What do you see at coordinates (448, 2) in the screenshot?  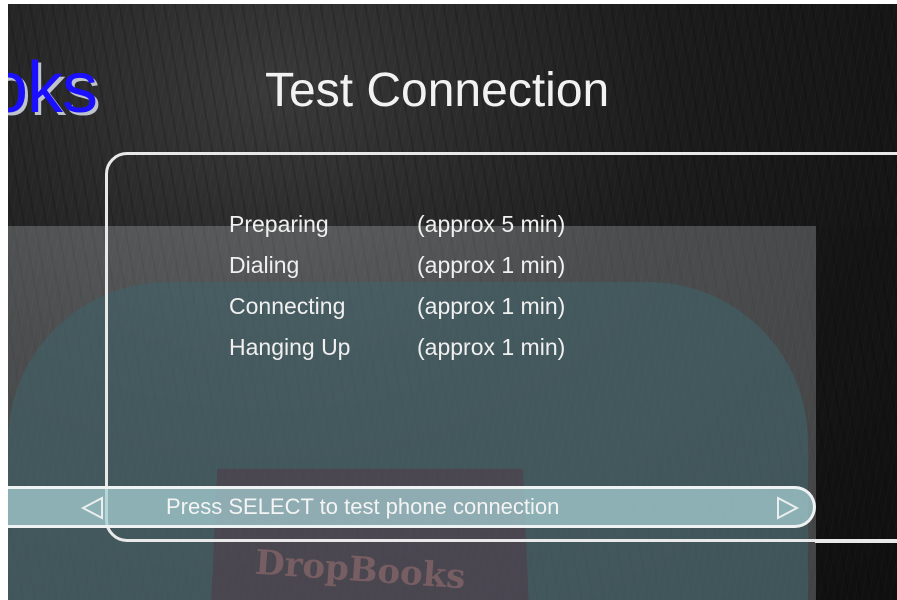 I see `top-margin` at bounding box center [448, 2].